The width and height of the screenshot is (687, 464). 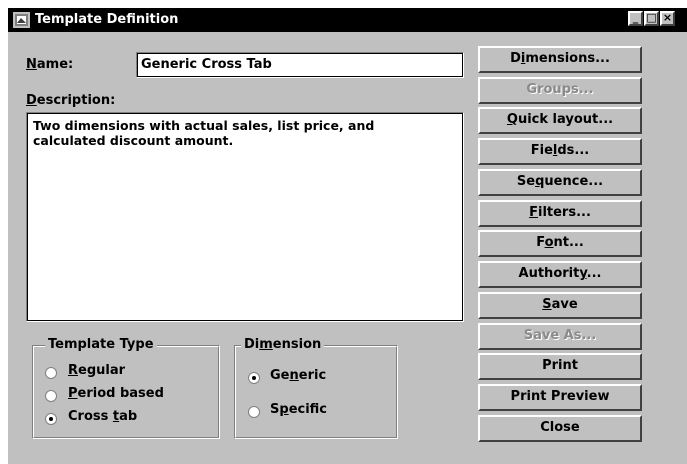 What do you see at coordinates (651, 18) in the screenshot?
I see `maximize-icon: □` at bounding box center [651, 18].